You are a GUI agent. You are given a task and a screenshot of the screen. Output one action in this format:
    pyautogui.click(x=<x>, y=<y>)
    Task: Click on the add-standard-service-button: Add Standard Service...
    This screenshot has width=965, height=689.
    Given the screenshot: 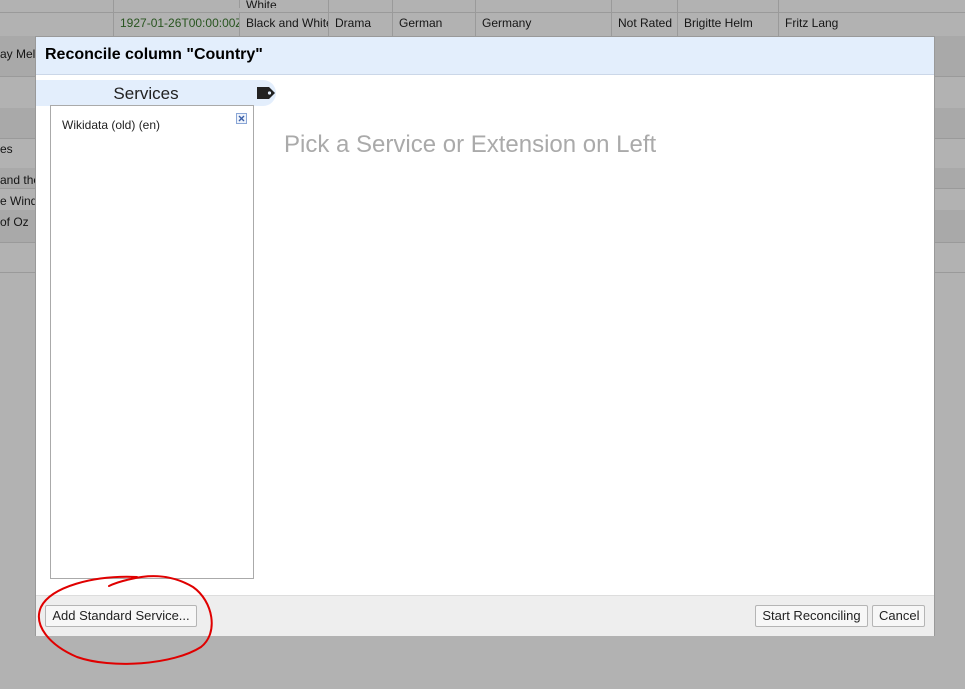 What is the action you would take?
    pyautogui.click(x=121, y=616)
    